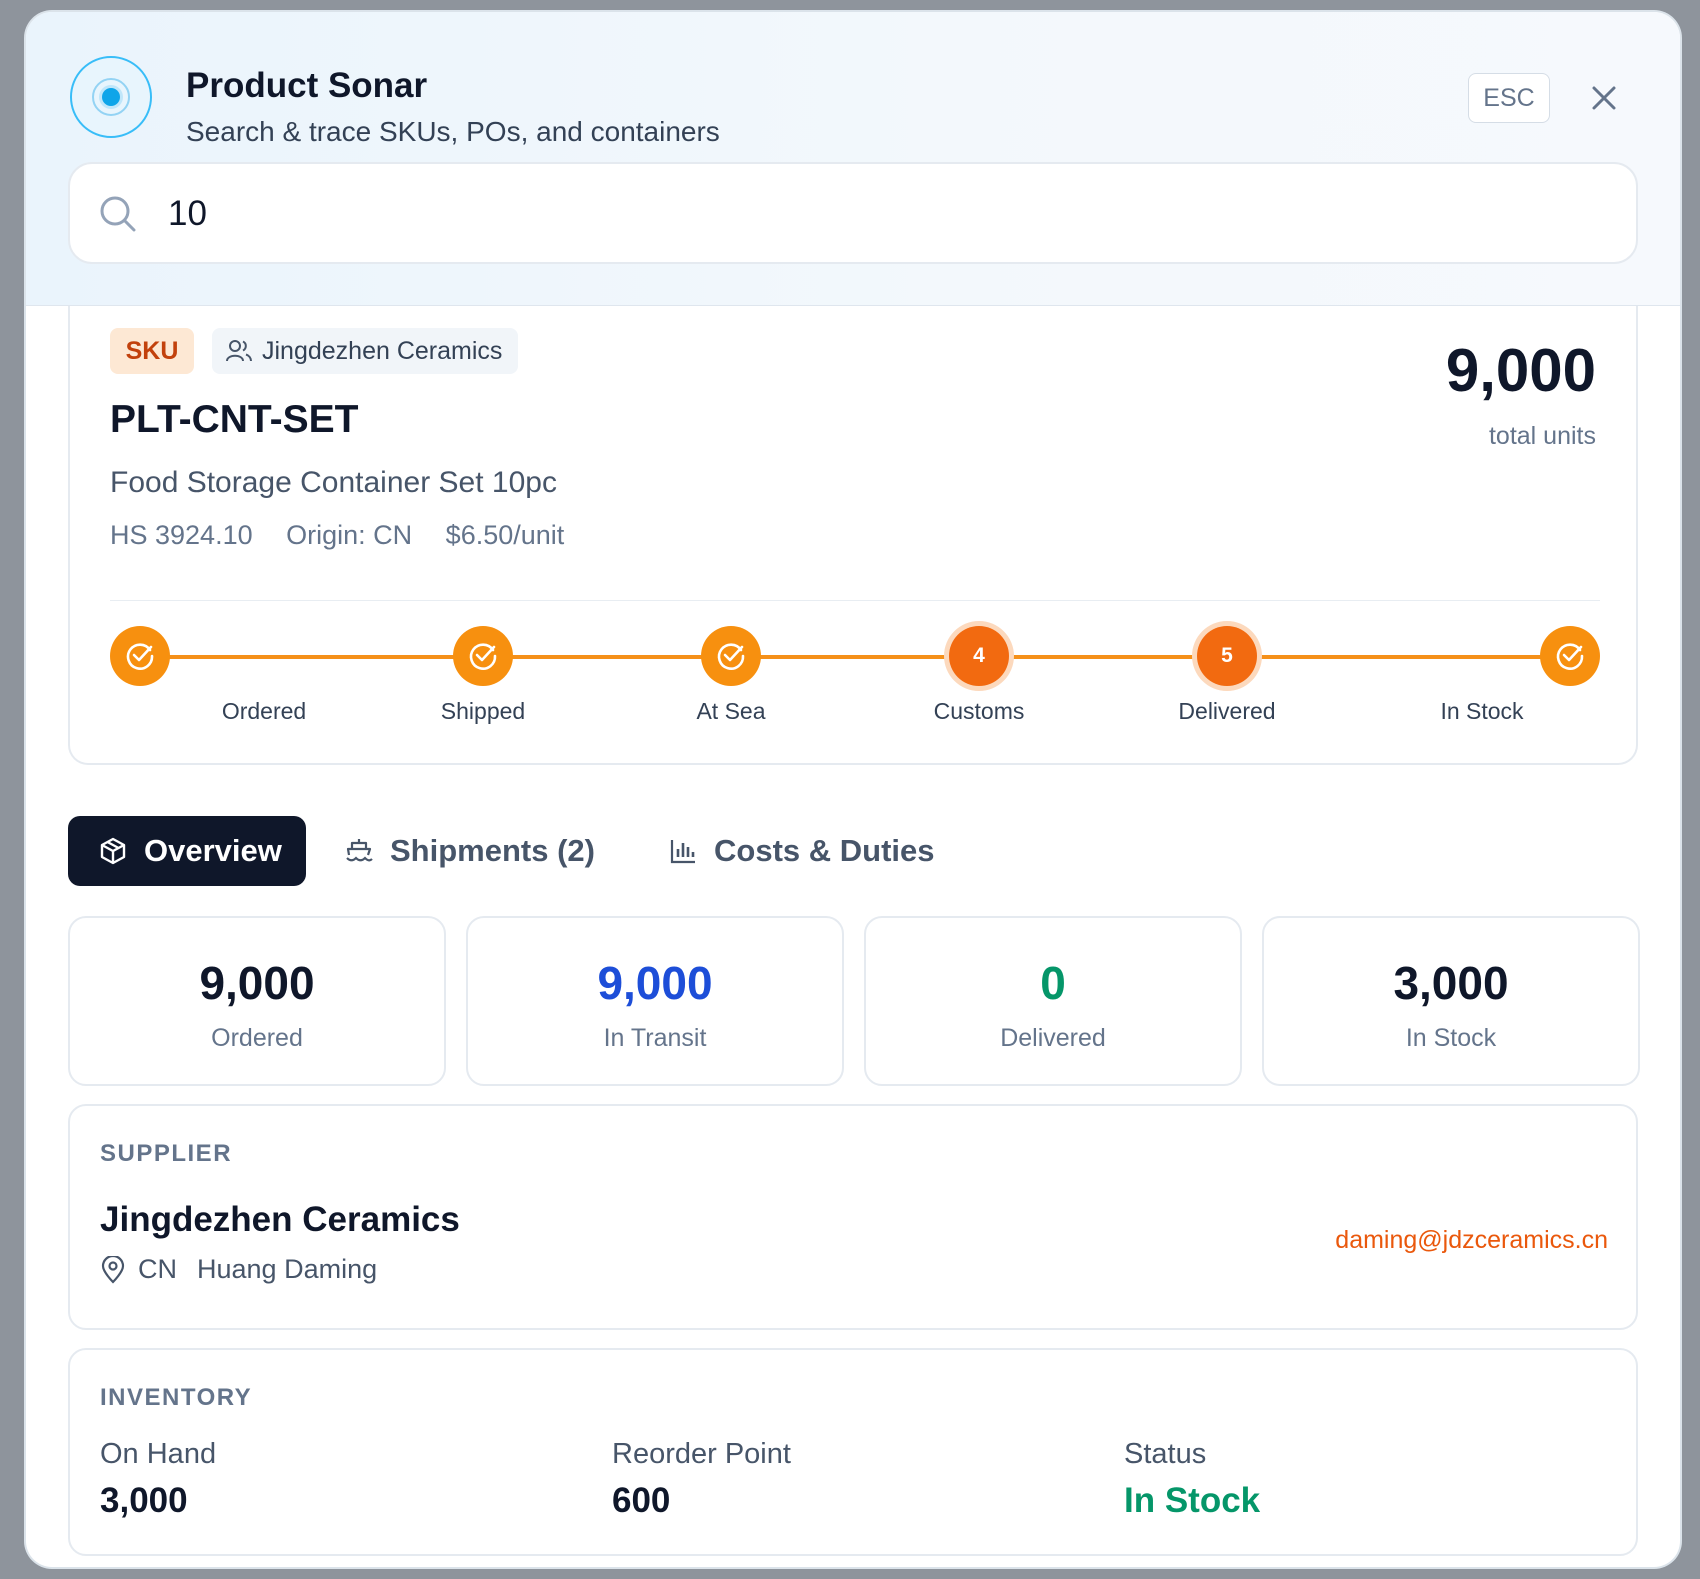 The width and height of the screenshot is (1700, 1579). What do you see at coordinates (979, 656) in the screenshot?
I see `step-number: 4` at bounding box center [979, 656].